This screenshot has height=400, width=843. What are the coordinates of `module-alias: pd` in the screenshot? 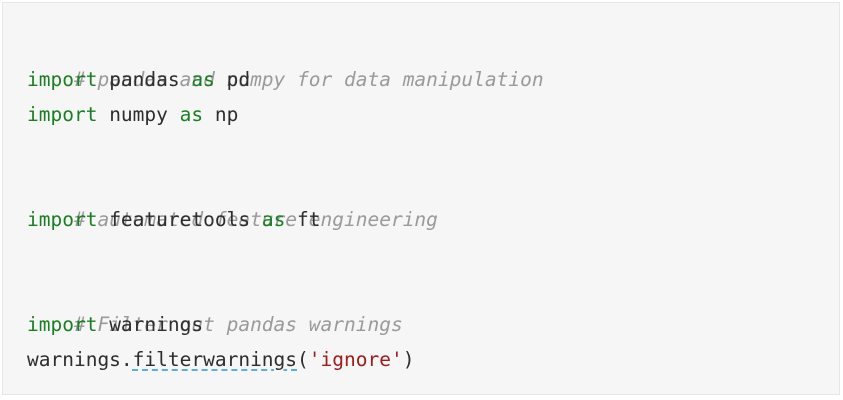 It's located at (232, 79).